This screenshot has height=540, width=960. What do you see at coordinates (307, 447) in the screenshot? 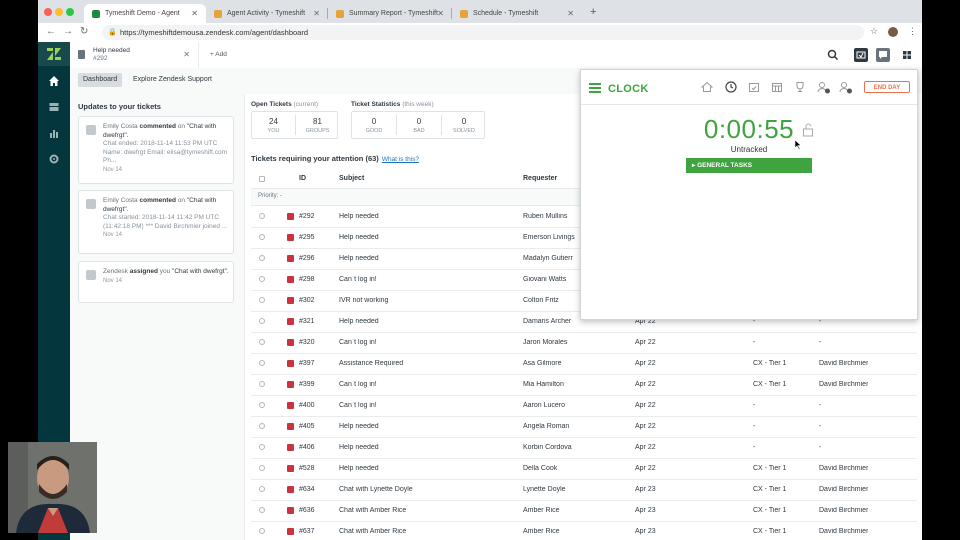
I see `ticket-id: #406` at bounding box center [307, 447].